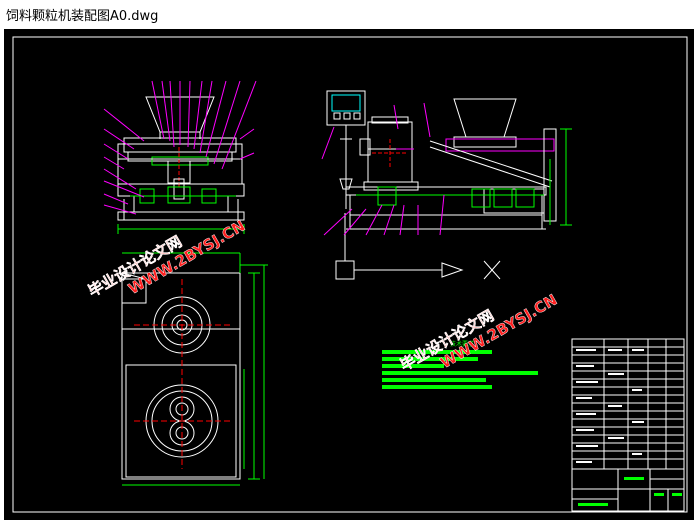  Describe the element at coordinates (82, 16) in the screenshot. I see `window-title: 饲料颗粒机装配图A0.dwg` at that location.